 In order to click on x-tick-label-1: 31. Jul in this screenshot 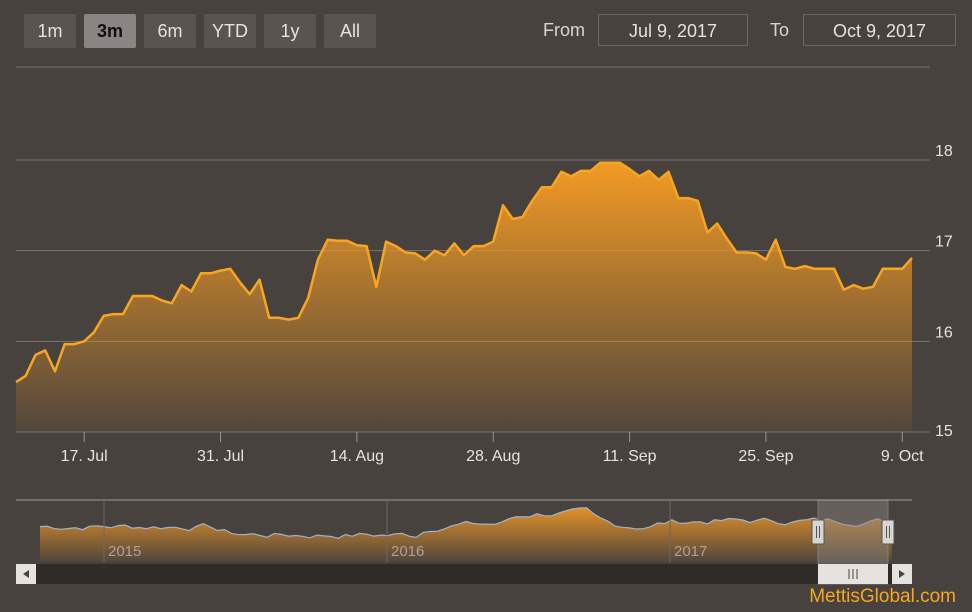, I will do `click(220, 456)`.